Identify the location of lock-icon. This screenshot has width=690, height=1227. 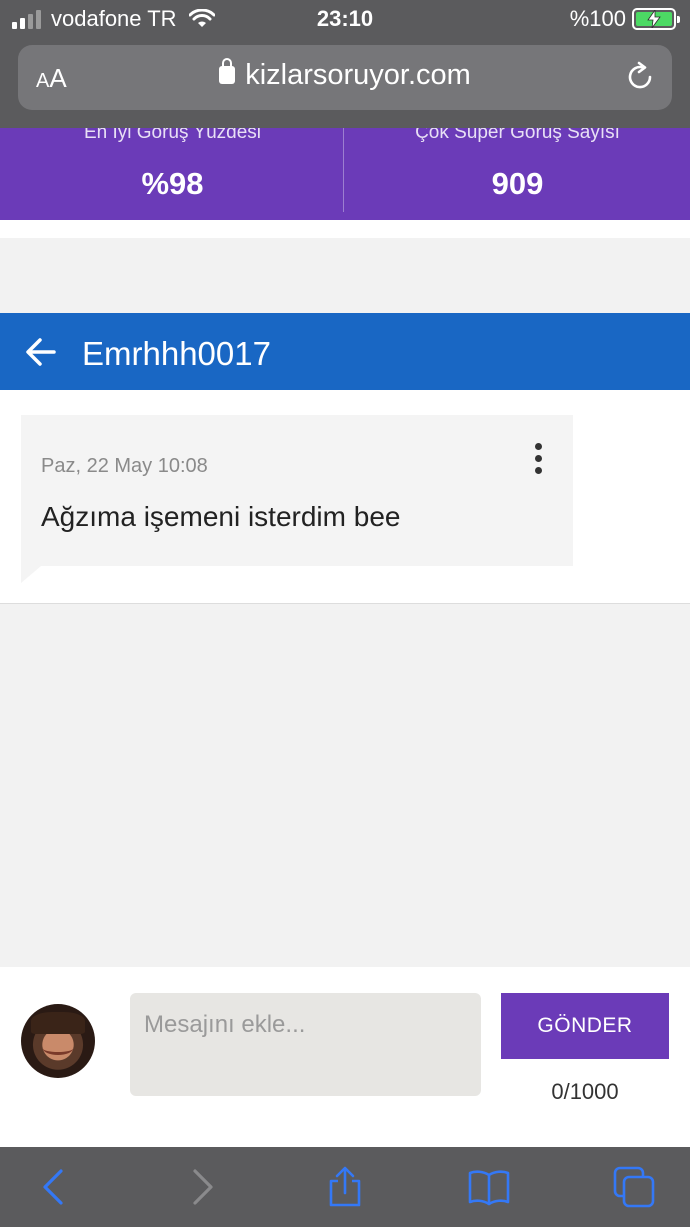
(227, 71).